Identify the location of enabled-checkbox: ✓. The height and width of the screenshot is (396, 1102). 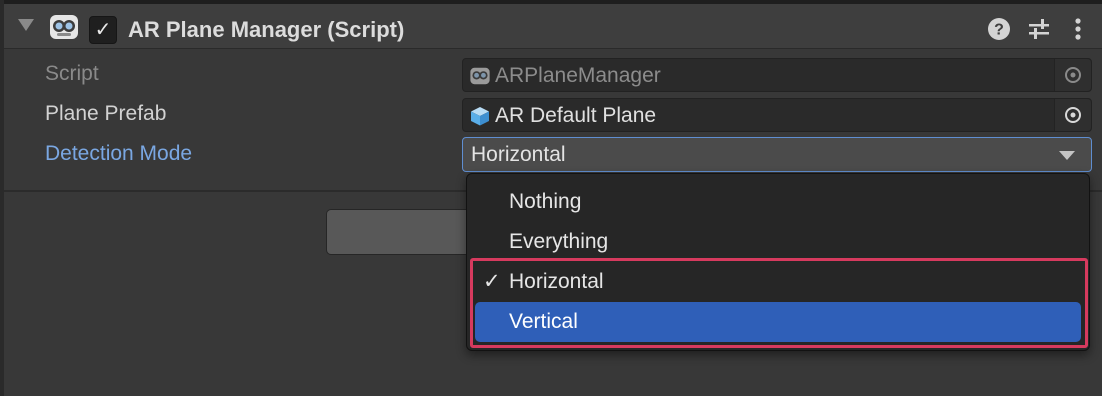
(103, 30).